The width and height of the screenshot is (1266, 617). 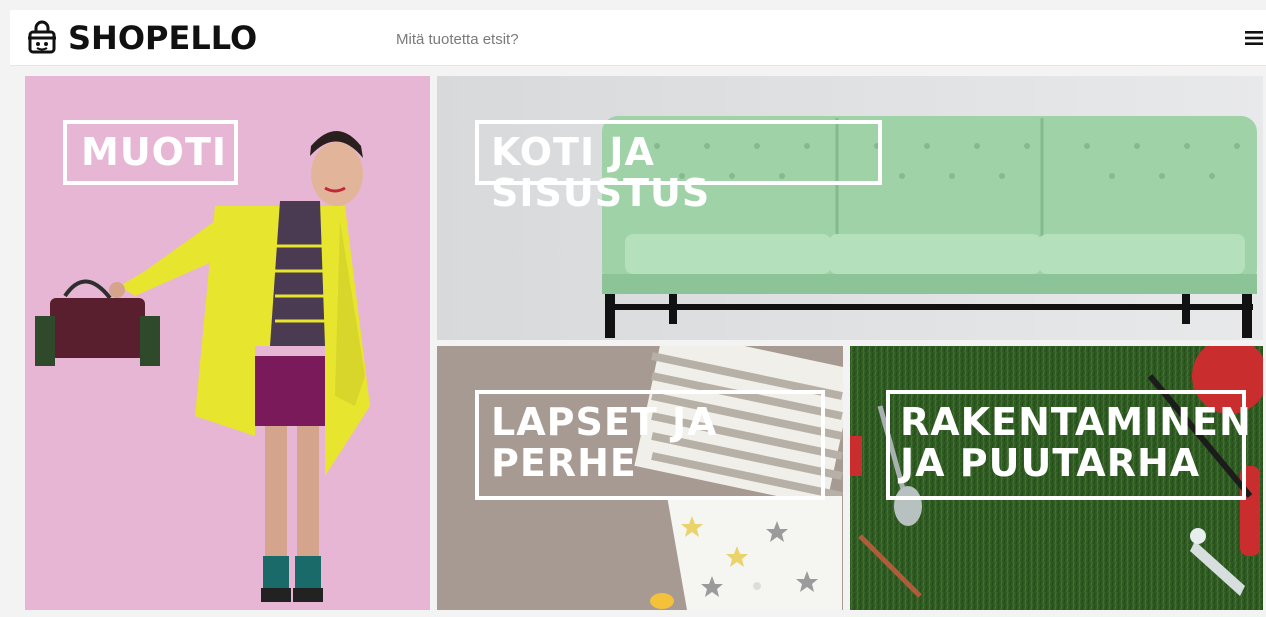 What do you see at coordinates (154, 152) in the screenshot?
I see `category-label-text: MUOTI` at bounding box center [154, 152].